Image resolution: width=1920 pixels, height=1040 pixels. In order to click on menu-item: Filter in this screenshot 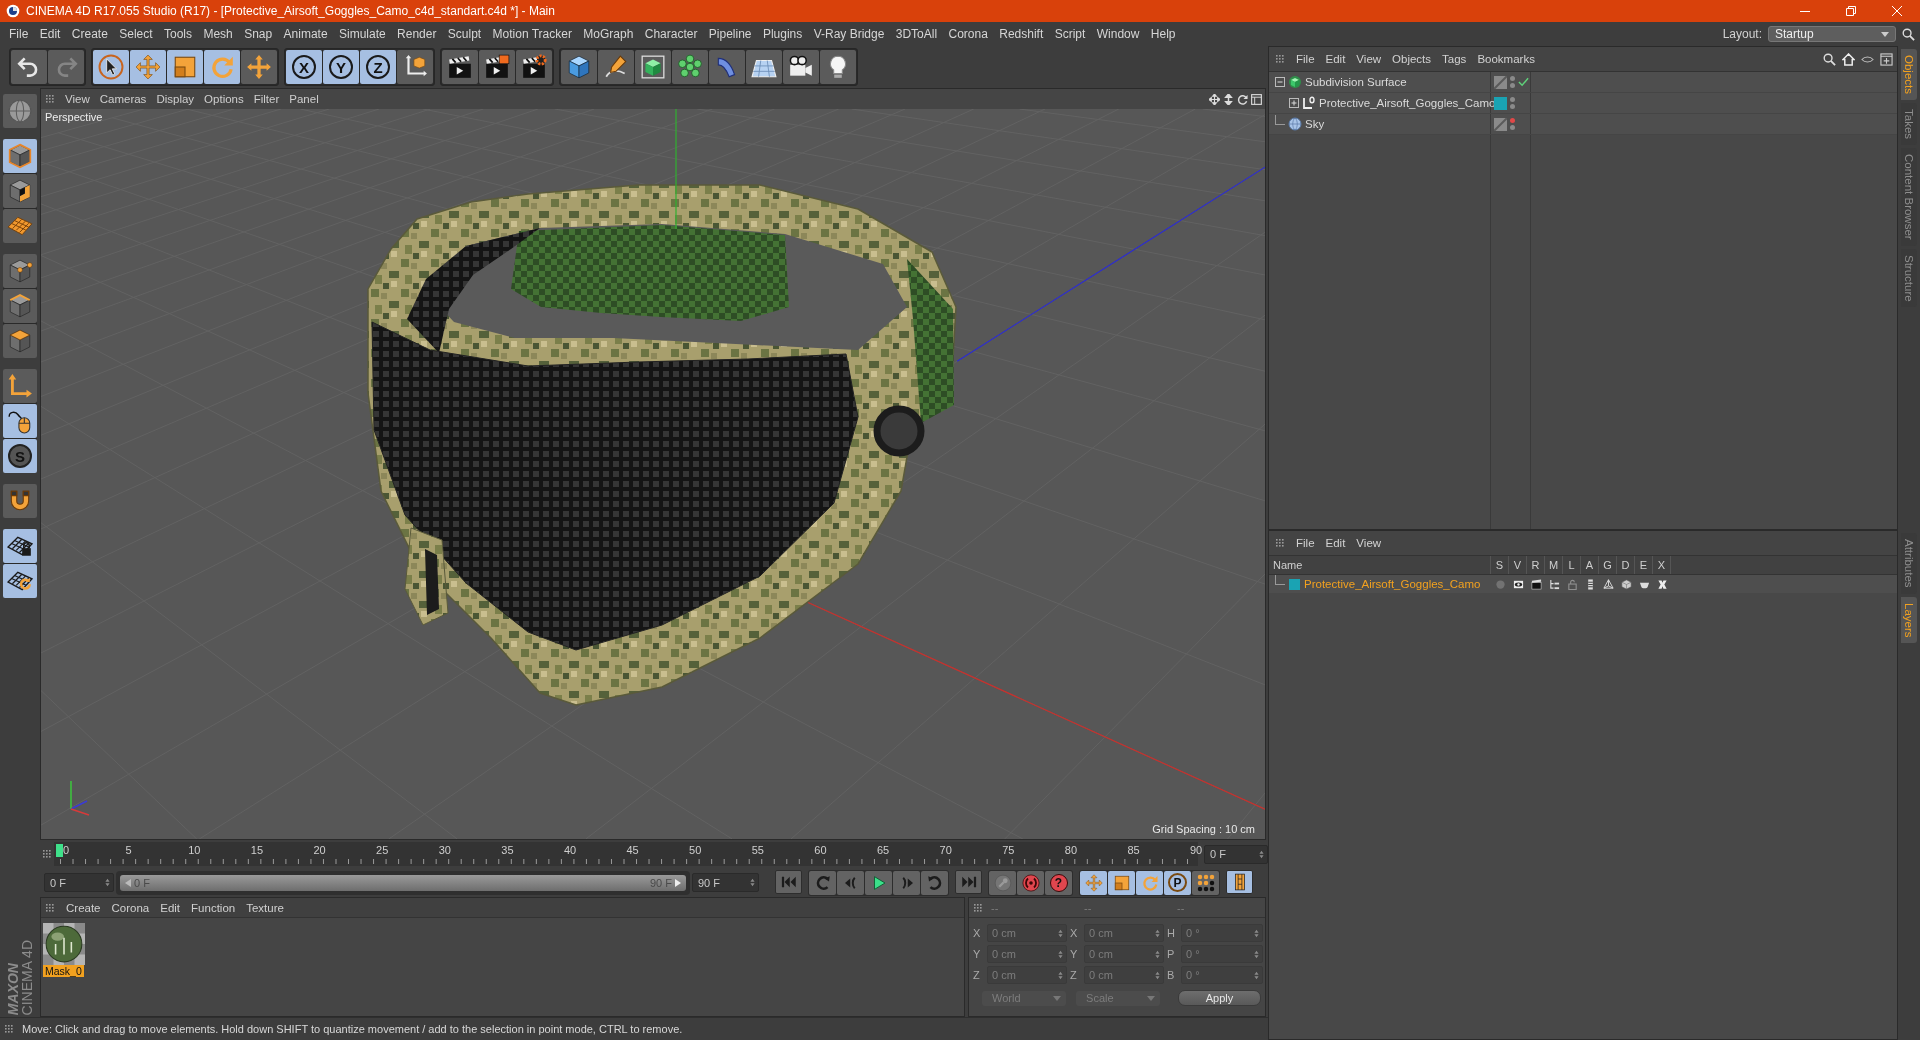, I will do `click(266, 99)`.